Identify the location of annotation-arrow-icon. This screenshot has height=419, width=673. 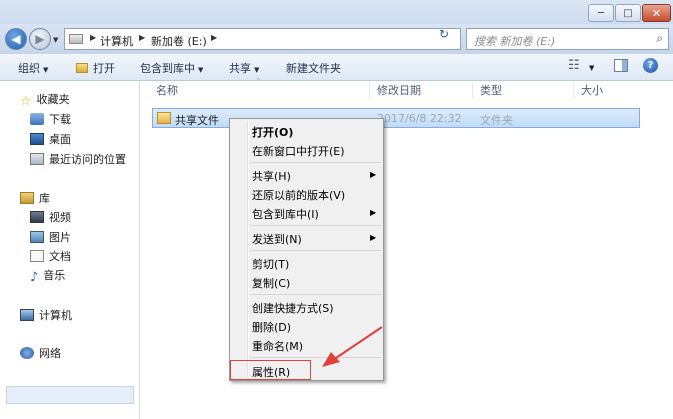
(352, 346).